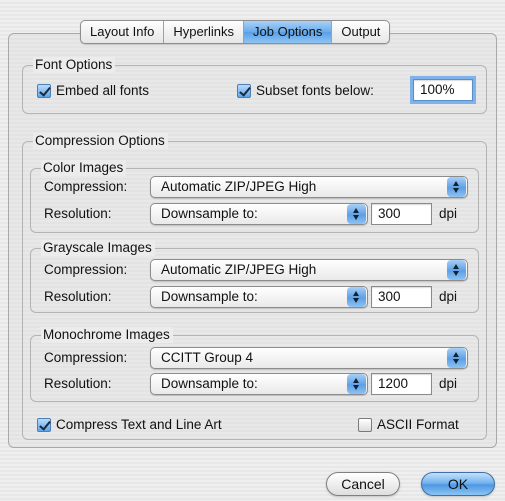  Describe the element at coordinates (98, 248) in the screenshot. I see `grayscale-images-title: Grayscale Images` at that location.